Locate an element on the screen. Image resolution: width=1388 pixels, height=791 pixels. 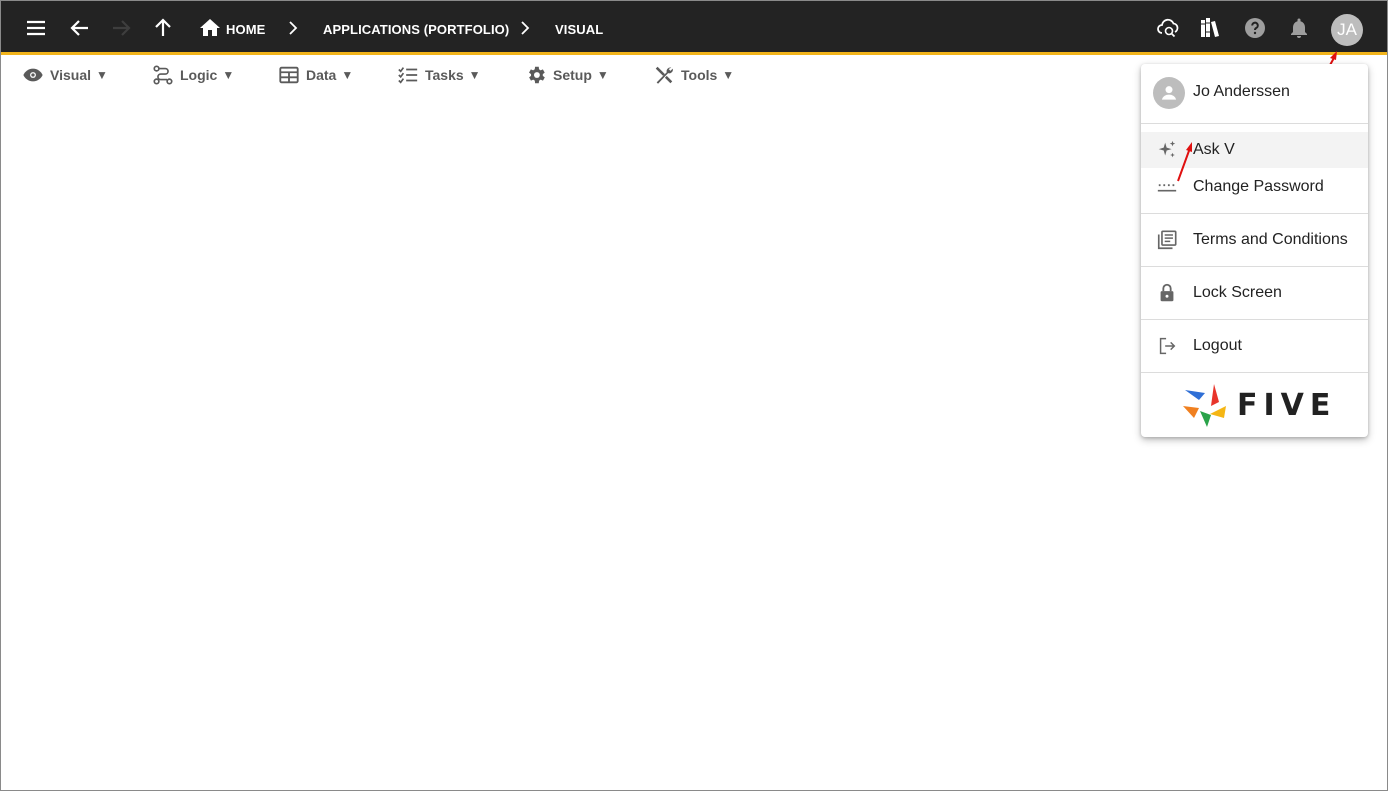
menu-data-label: Data is located at coordinates (321, 75).